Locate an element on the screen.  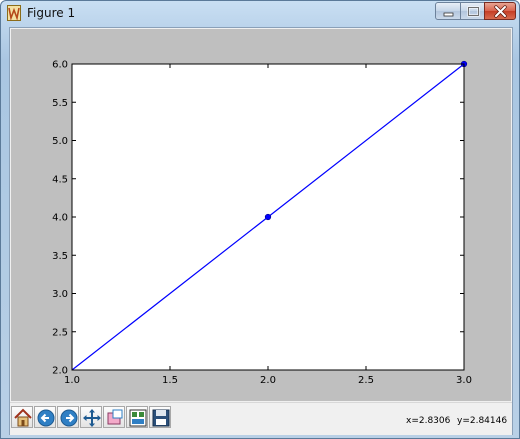
close-button is located at coordinates (500, 11).